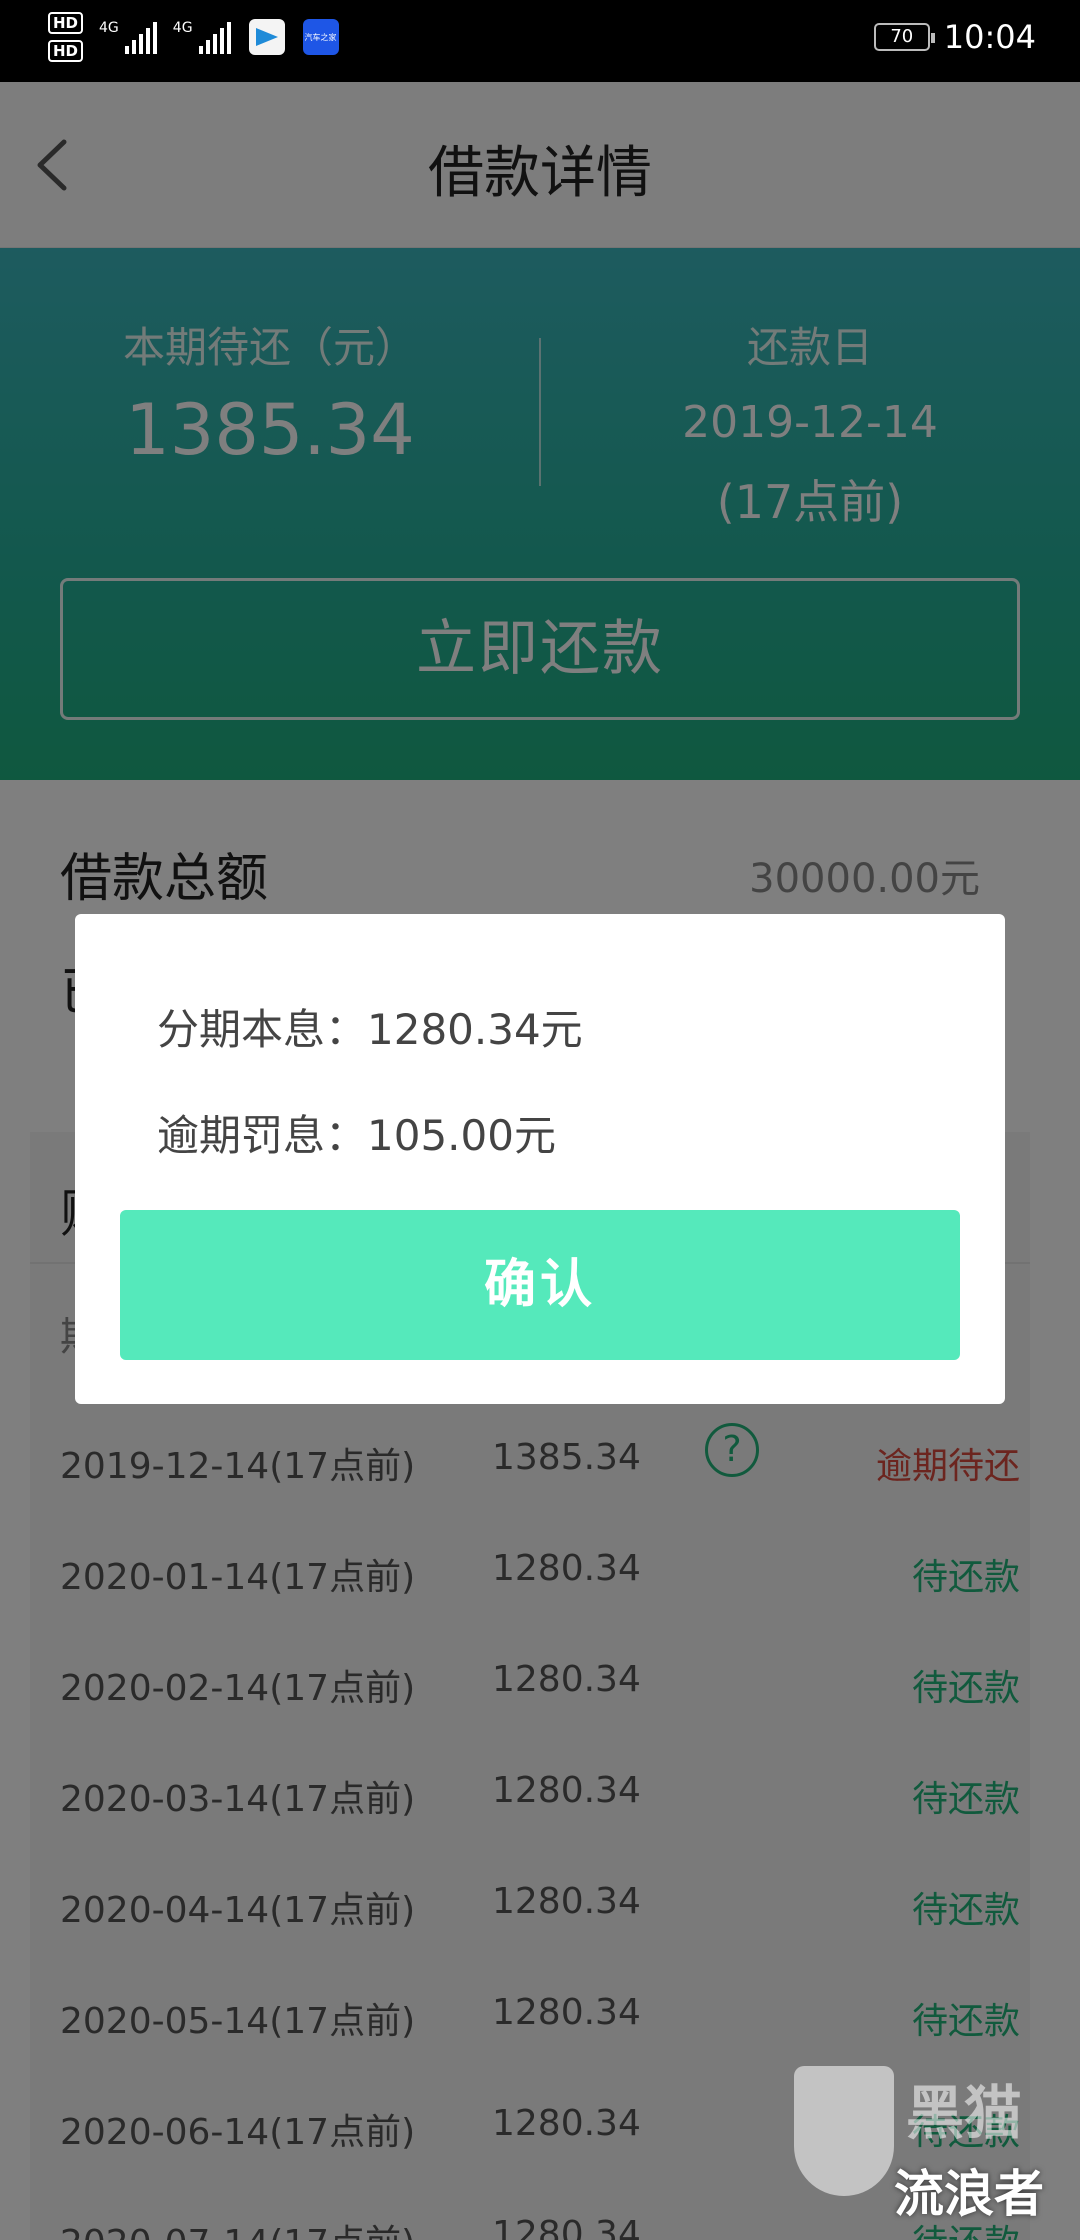 The height and width of the screenshot is (2240, 1080). I want to click on cat-shield-icon, so click(844, 2131).